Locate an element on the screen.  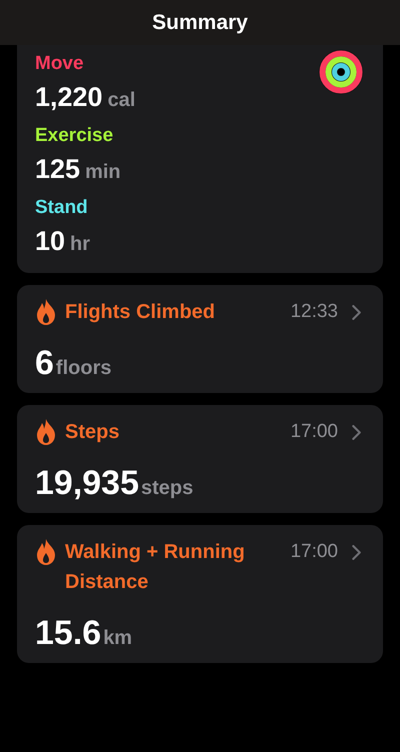
metric-value: 6 is located at coordinates (44, 363).